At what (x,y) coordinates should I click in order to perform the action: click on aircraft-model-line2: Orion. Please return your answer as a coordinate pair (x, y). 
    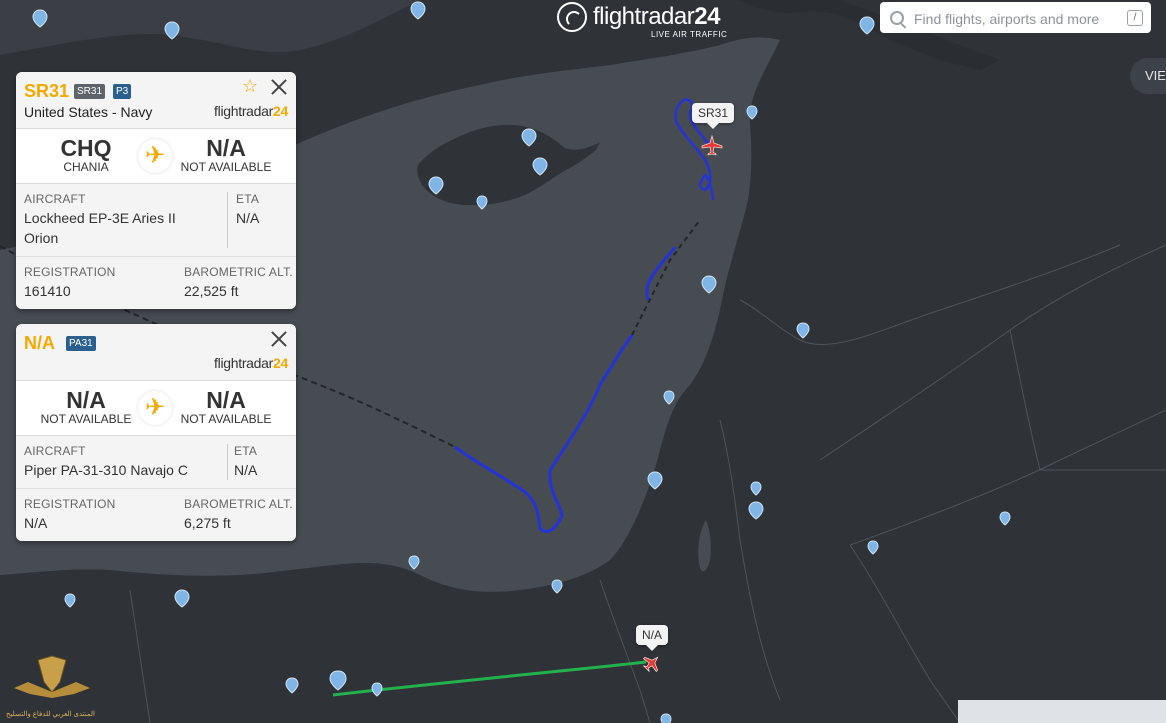
    Looking at the image, I should click on (41, 238).